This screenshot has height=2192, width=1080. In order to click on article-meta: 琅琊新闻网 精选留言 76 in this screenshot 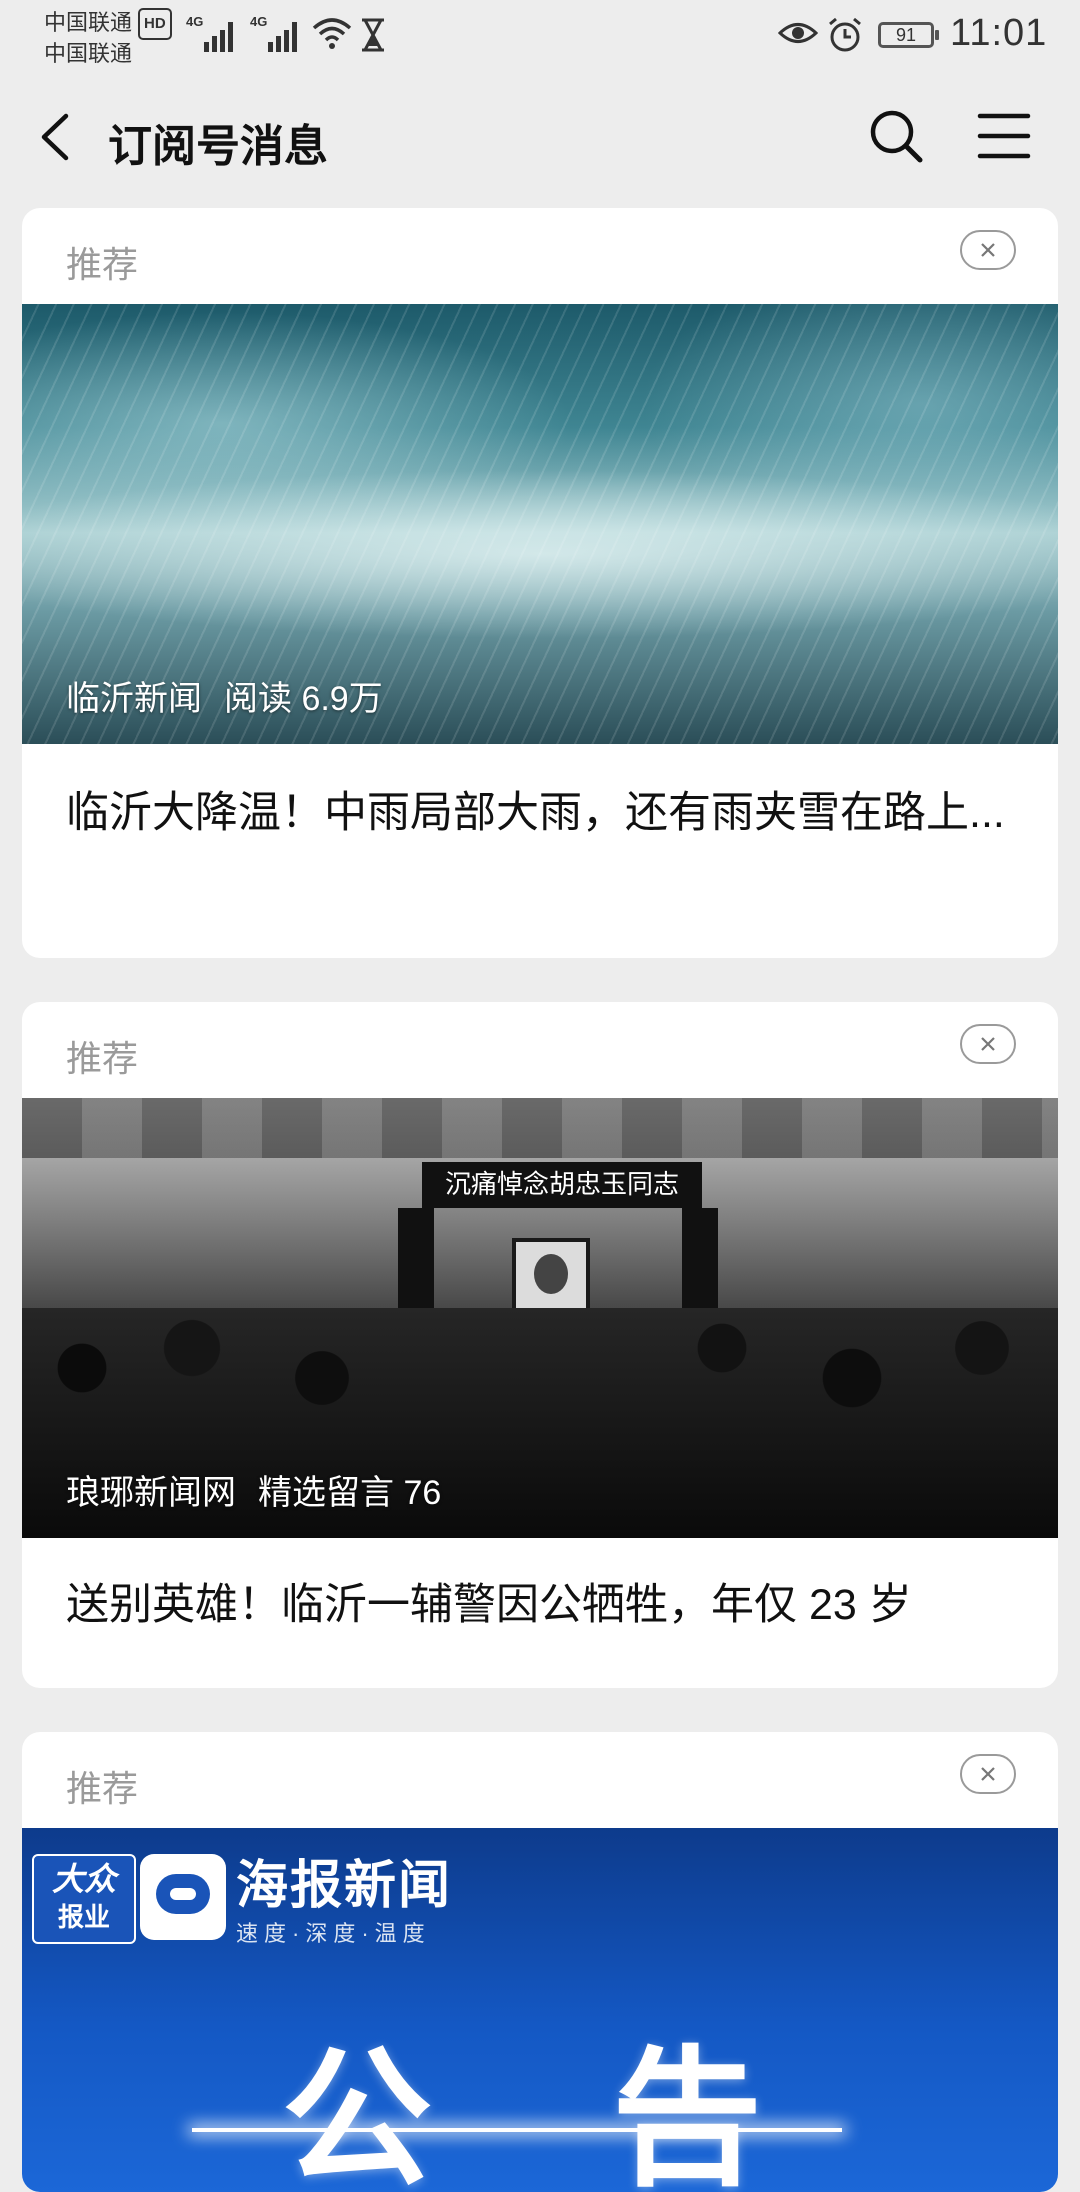, I will do `click(264, 1489)`.